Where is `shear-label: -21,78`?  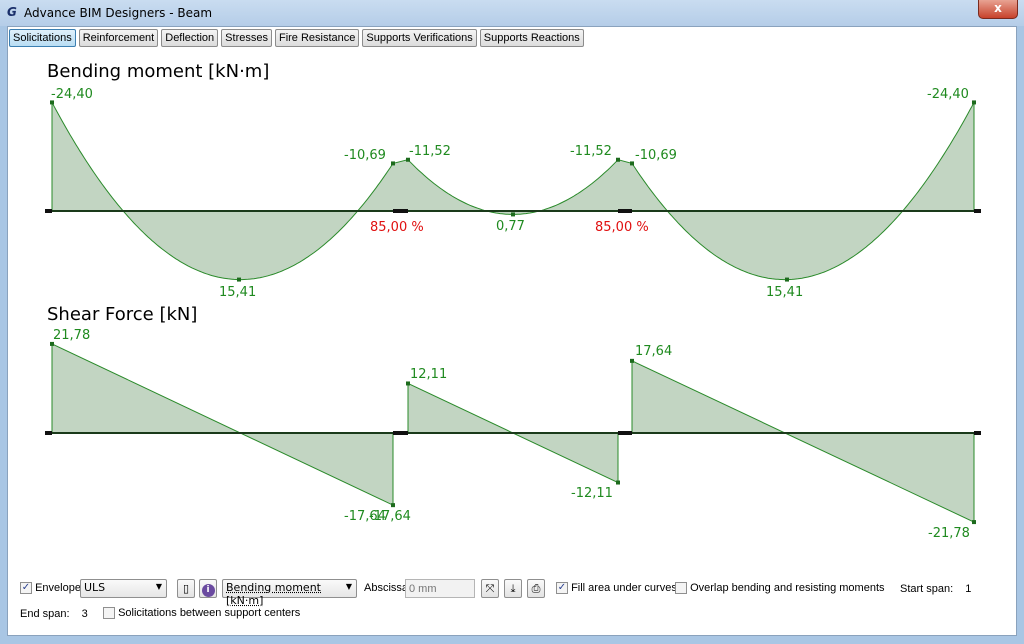 shear-label: -21,78 is located at coordinates (949, 533).